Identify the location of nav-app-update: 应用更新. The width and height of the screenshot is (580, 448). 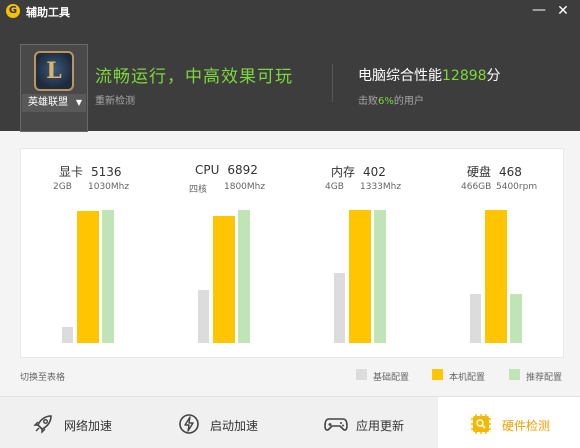
(365, 422).